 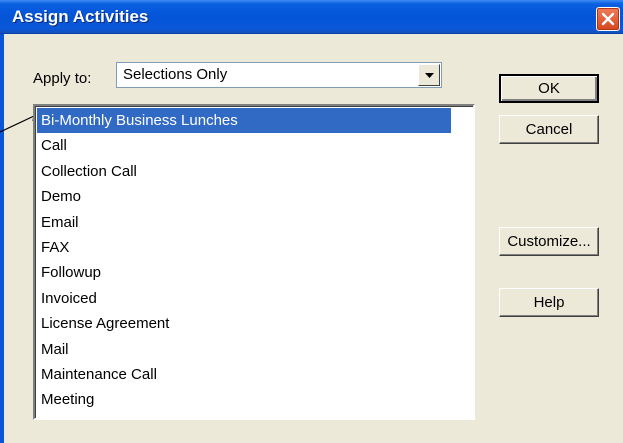 What do you see at coordinates (244, 272) in the screenshot?
I see `list-item: Followup` at bounding box center [244, 272].